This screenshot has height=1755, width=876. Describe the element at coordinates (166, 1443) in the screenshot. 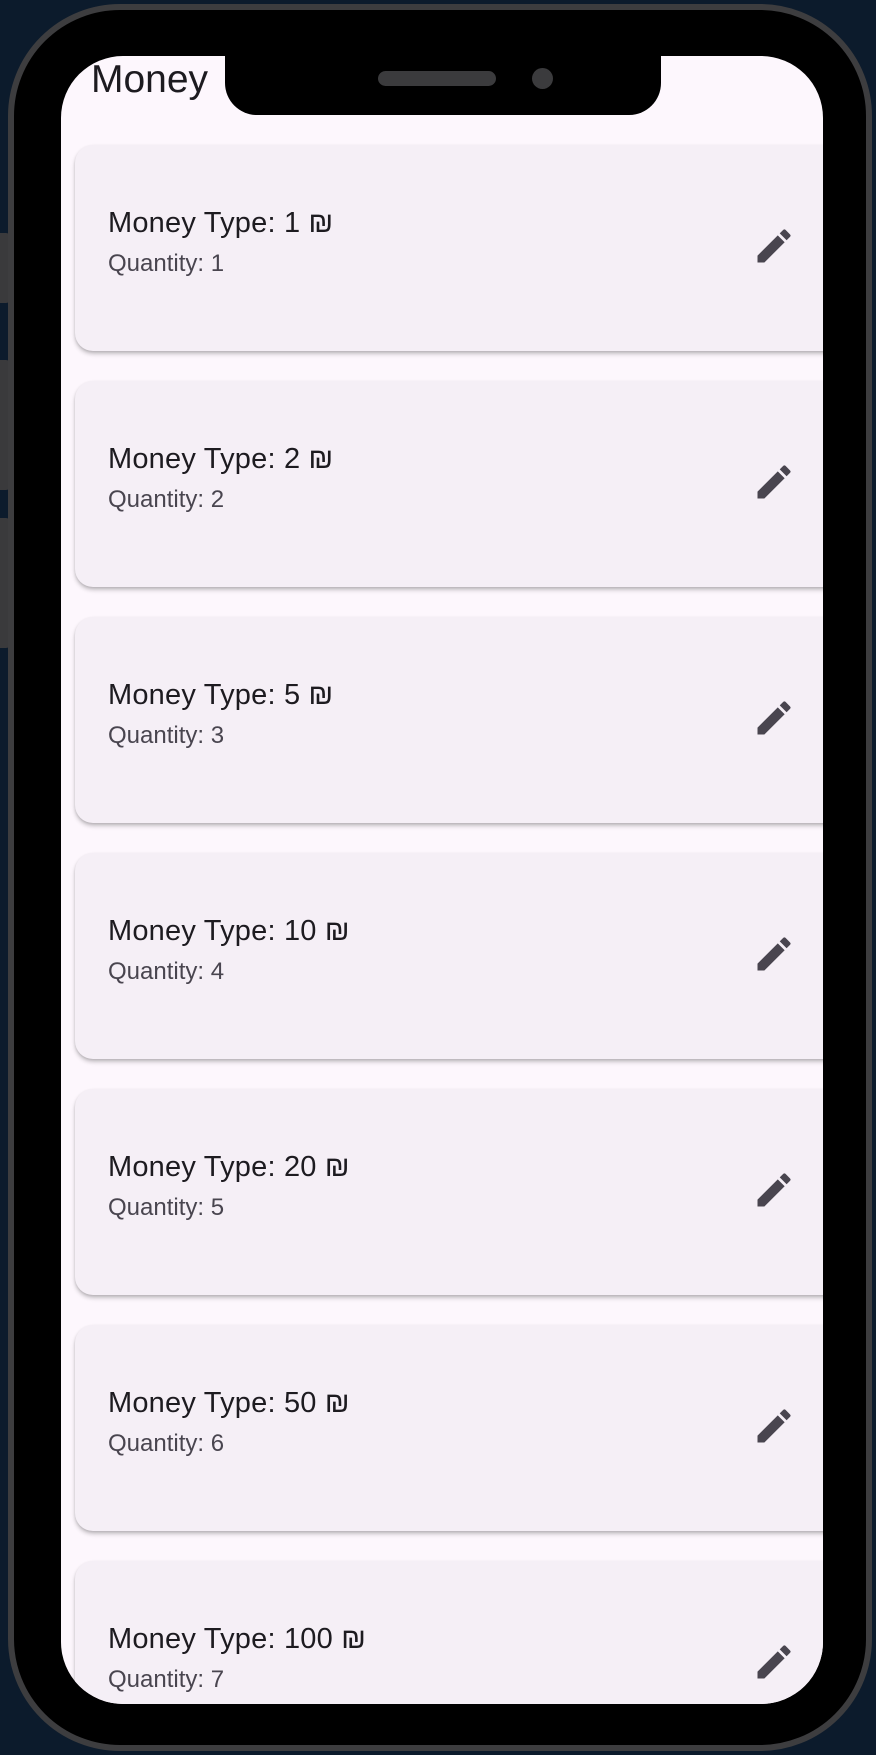

I see `quantity-label: Quantity: 6` at that location.